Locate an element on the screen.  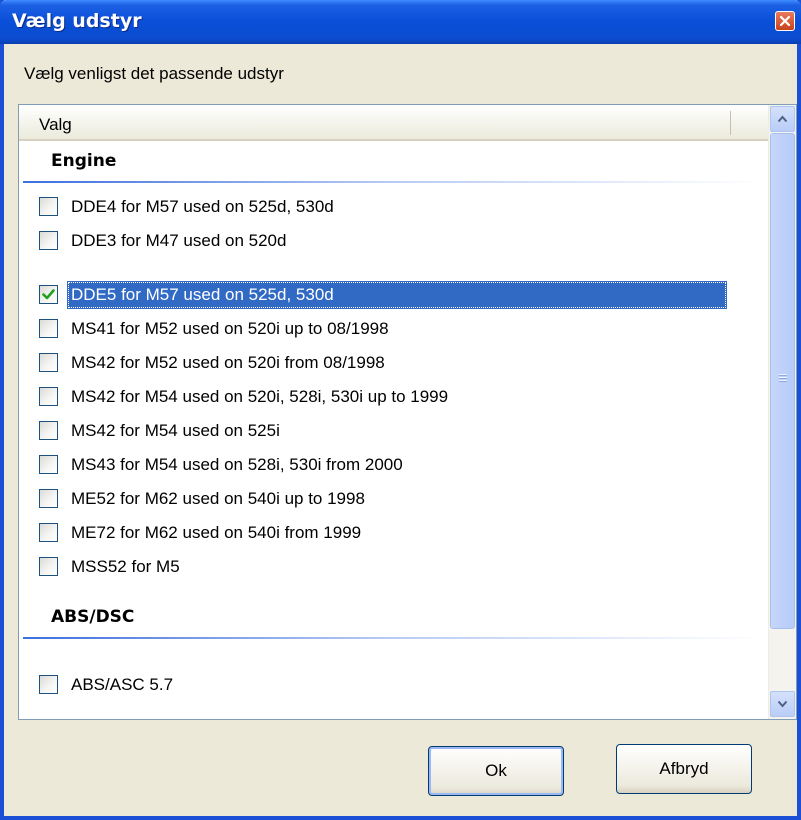
list-item-label: ME72 for M62 used on 540i from 1999 is located at coordinates (216, 532).